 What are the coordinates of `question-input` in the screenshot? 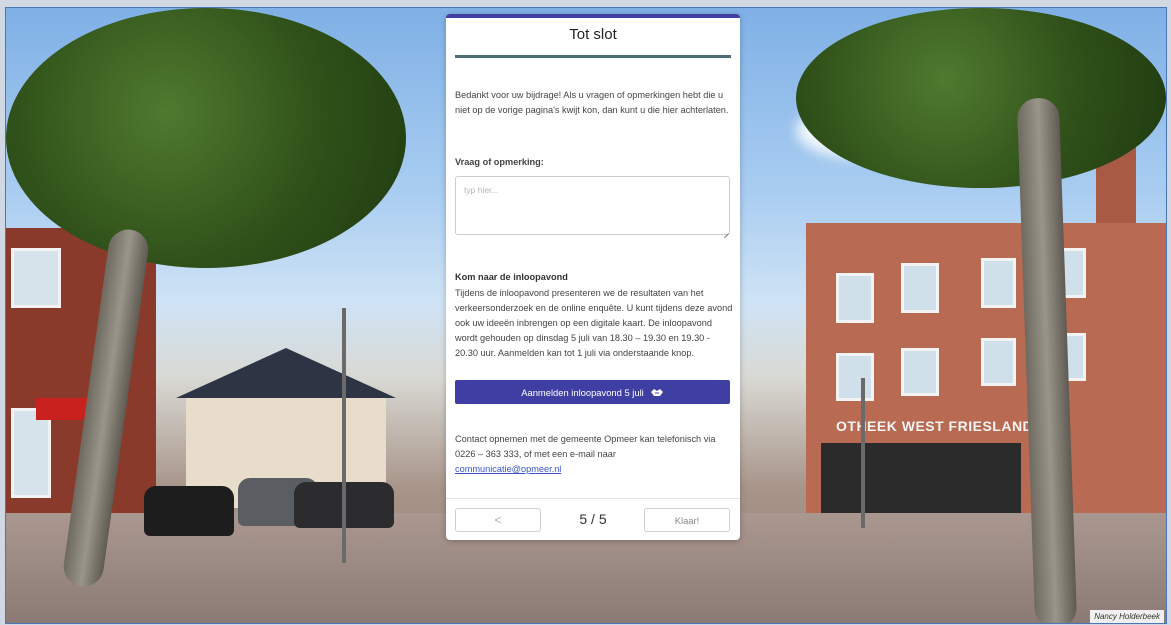 It's located at (592, 205).